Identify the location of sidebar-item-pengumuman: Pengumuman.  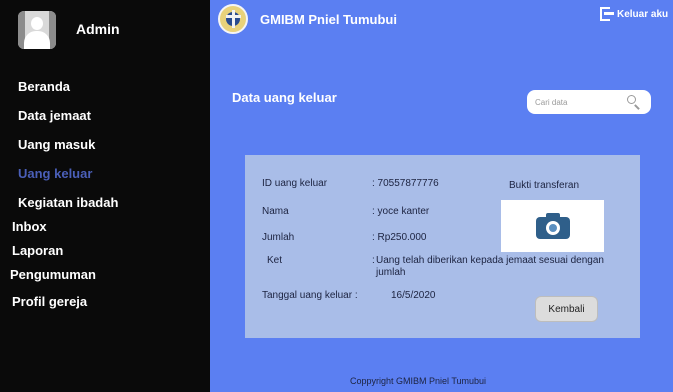
(53, 274).